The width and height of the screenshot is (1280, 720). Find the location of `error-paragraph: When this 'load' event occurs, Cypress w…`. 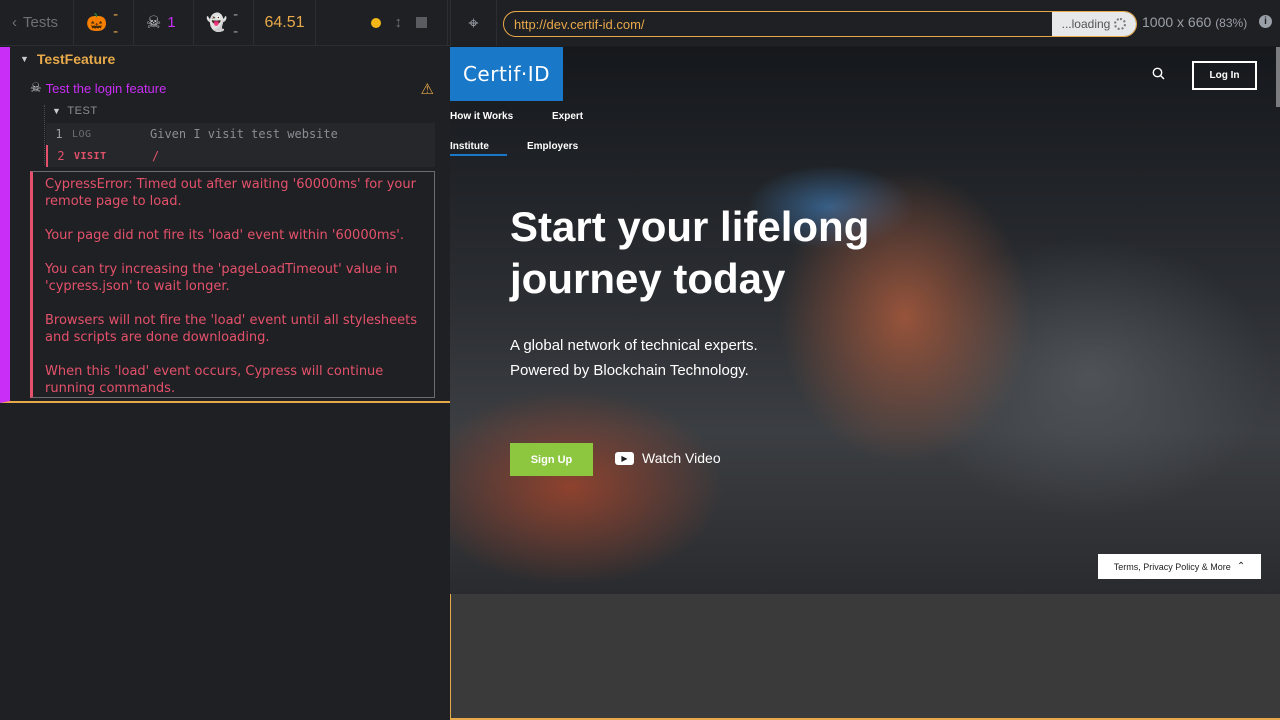

error-paragraph: When this 'load' event occurs, Cypress w… is located at coordinates (214, 380).